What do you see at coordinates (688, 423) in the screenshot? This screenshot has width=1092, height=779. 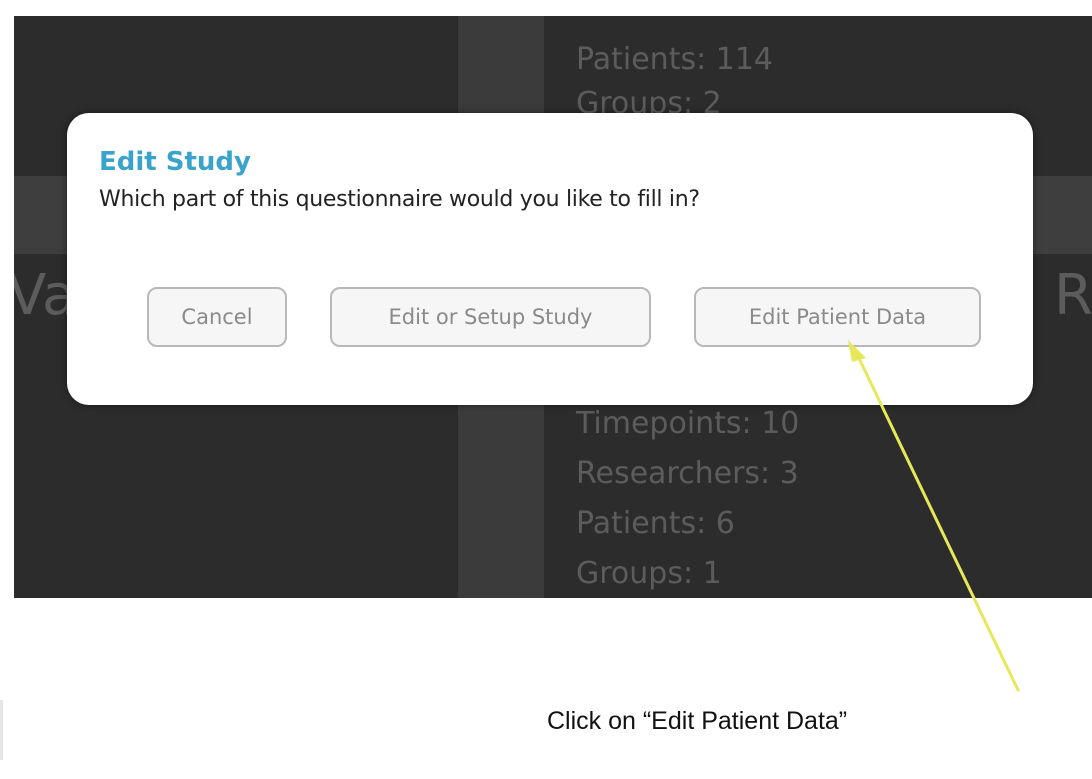 I see `bg-card-bottom-timepoints: Timepoints: 10` at bounding box center [688, 423].